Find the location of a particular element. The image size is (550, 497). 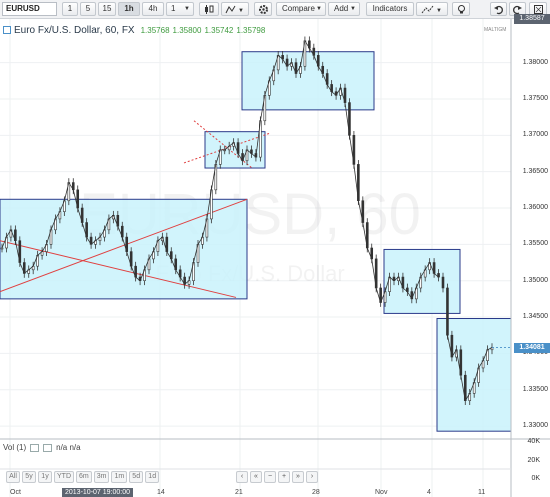

time-tick-label: 14 is located at coordinates (161, 492).